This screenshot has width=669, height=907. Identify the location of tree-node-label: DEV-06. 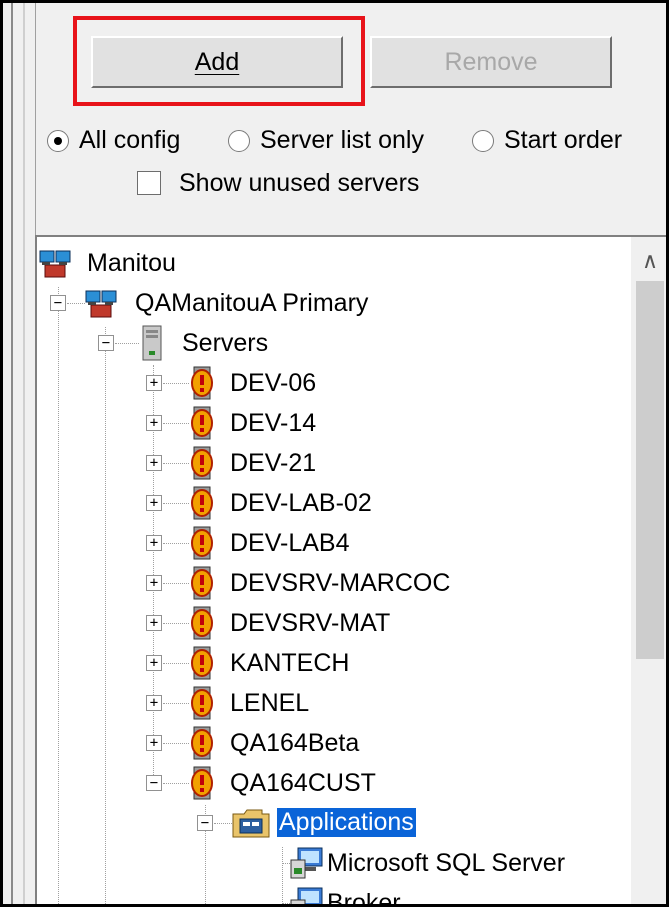
(273, 383).